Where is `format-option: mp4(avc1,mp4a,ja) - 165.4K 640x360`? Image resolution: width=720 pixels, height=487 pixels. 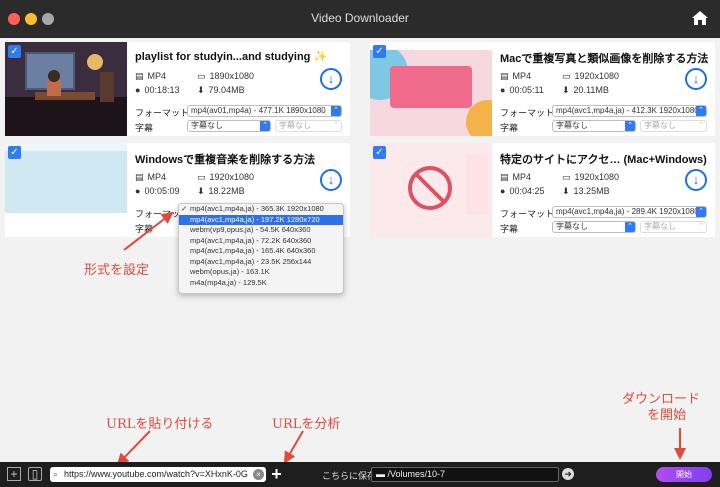 format-option: mp4(avc1,mp4a,ja) - 165.4K 640x360 is located at coordinates (261, 251).